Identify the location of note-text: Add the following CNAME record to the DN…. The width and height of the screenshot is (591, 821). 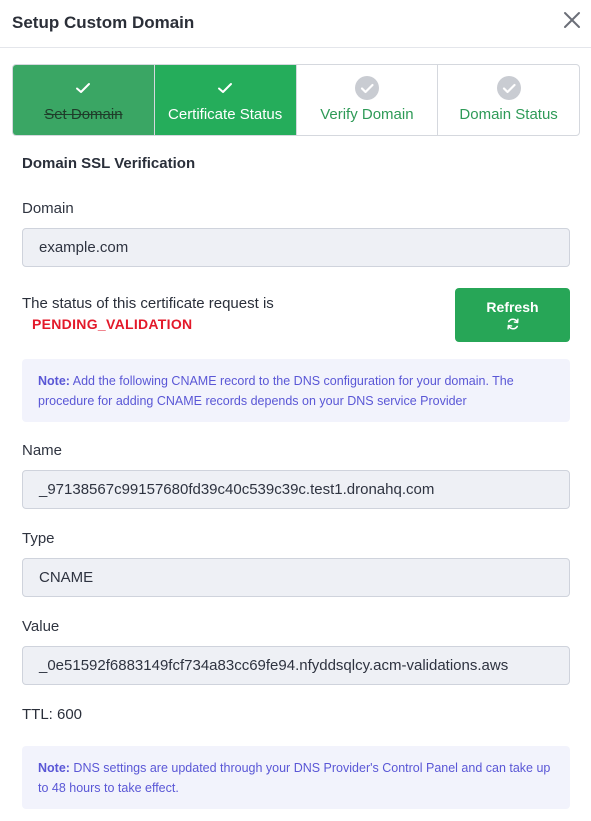
(276, 391).